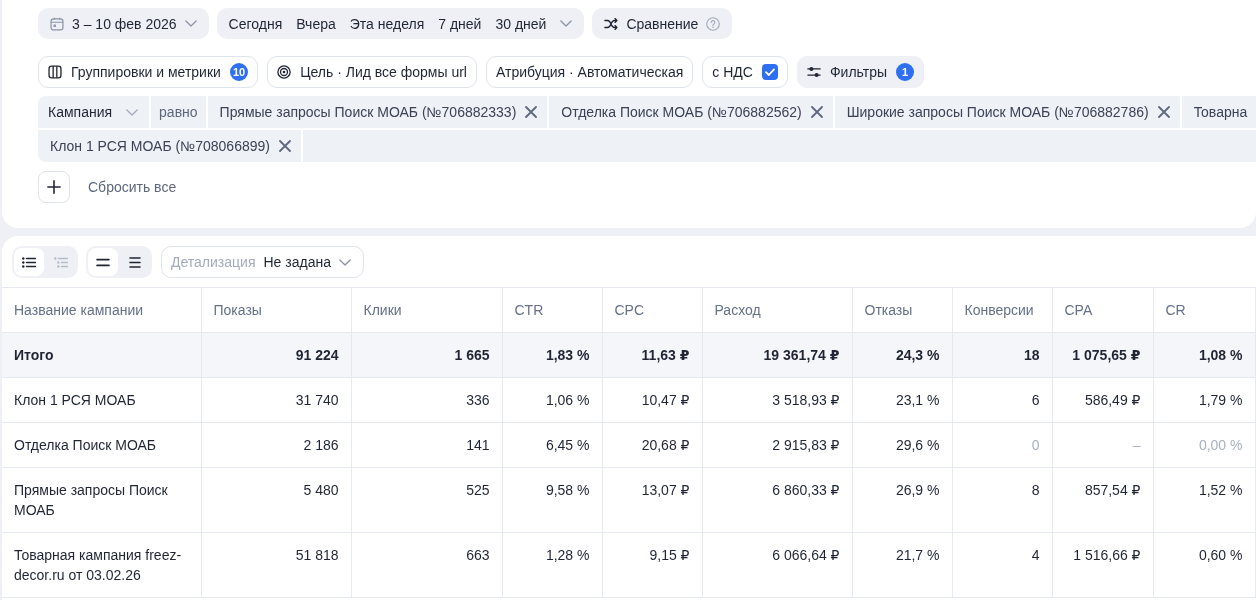  Describe the element at coordinates (777, 355) in the screenshot. I see `table-cell: 19 361,74 ₽` at that location.